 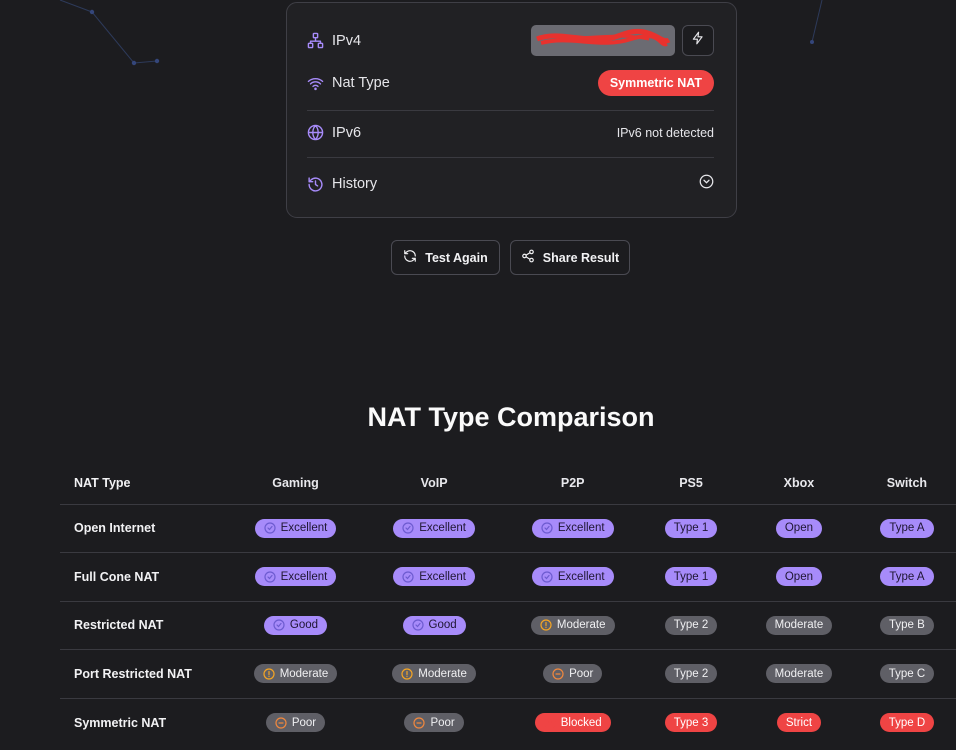 I want to click on nat-type-name: Restricted NAT, so click(x=143, y=625).